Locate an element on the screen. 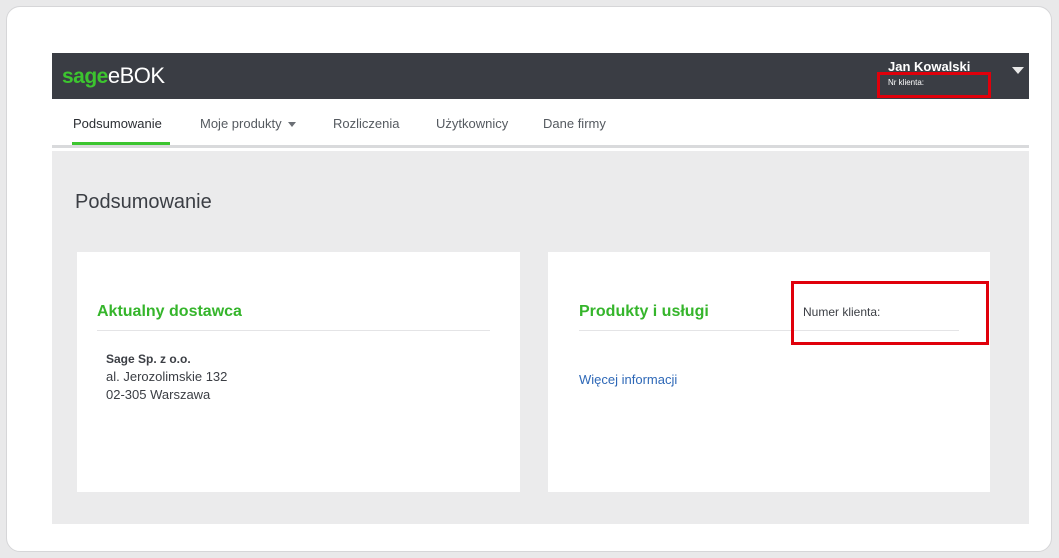 This screenshot has width=1059, height=558. tab-dane-firmy: Dane firmy is located at coordinates (574, 123).